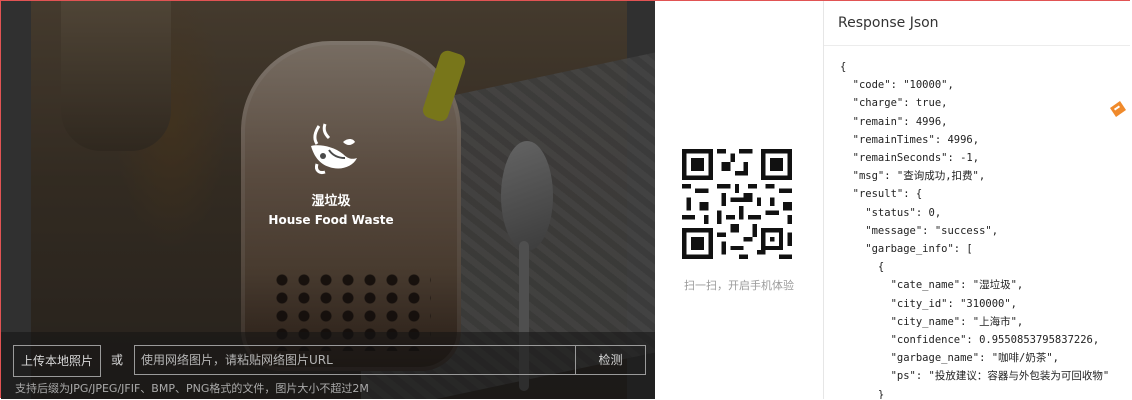  I want to click on or-label: 或, so click(117, 360).